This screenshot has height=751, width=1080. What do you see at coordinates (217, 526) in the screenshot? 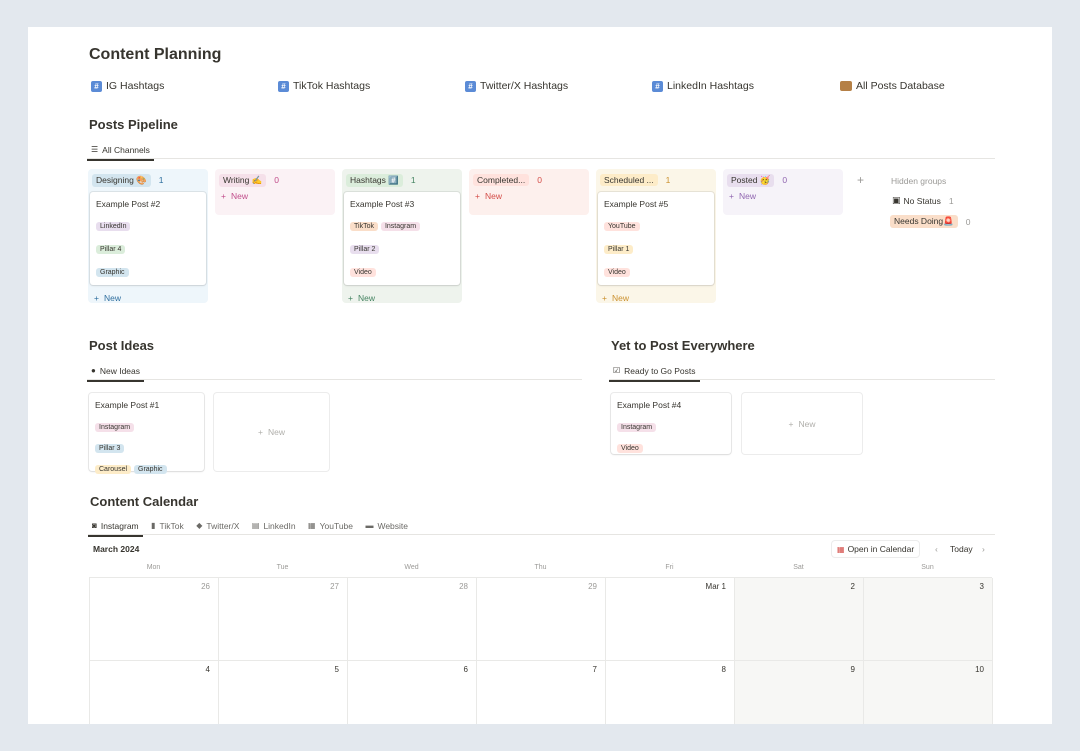
I see `tab-twitter: ◆ Twitter/X` at bounding box center [217, 526].